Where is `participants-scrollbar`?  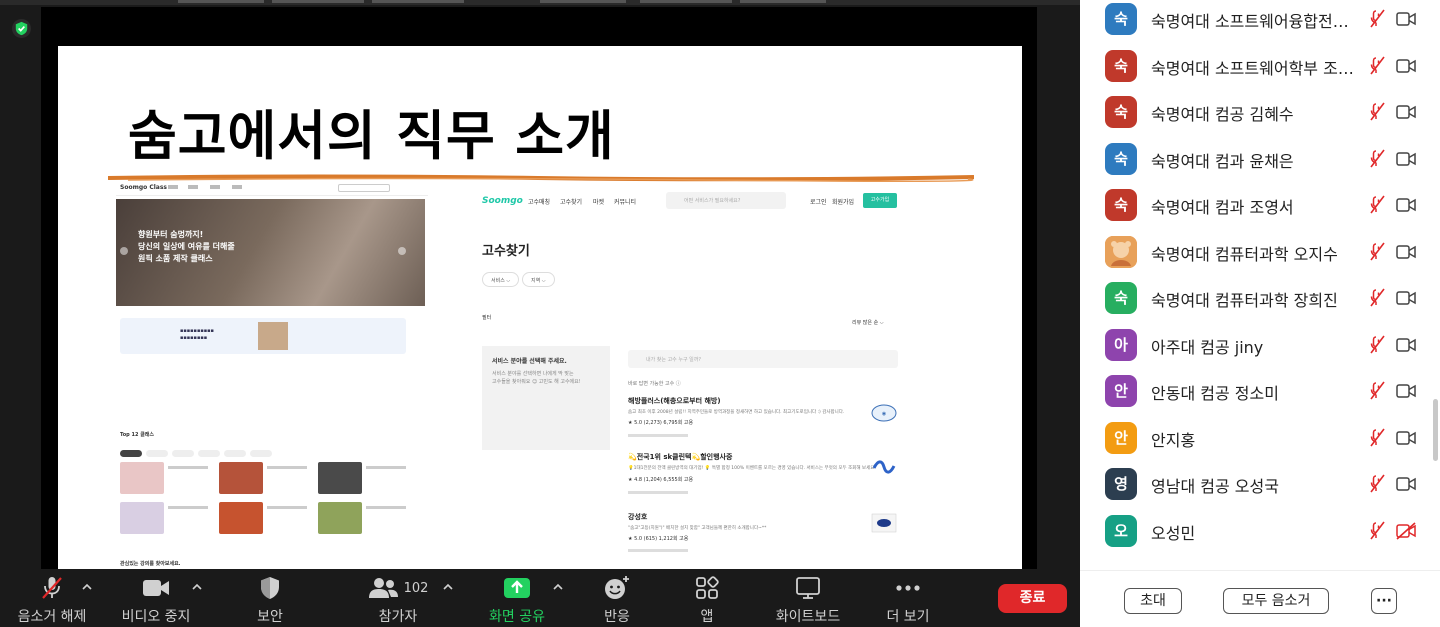
participants-scrollbar is located at coordinates (1435, 285).